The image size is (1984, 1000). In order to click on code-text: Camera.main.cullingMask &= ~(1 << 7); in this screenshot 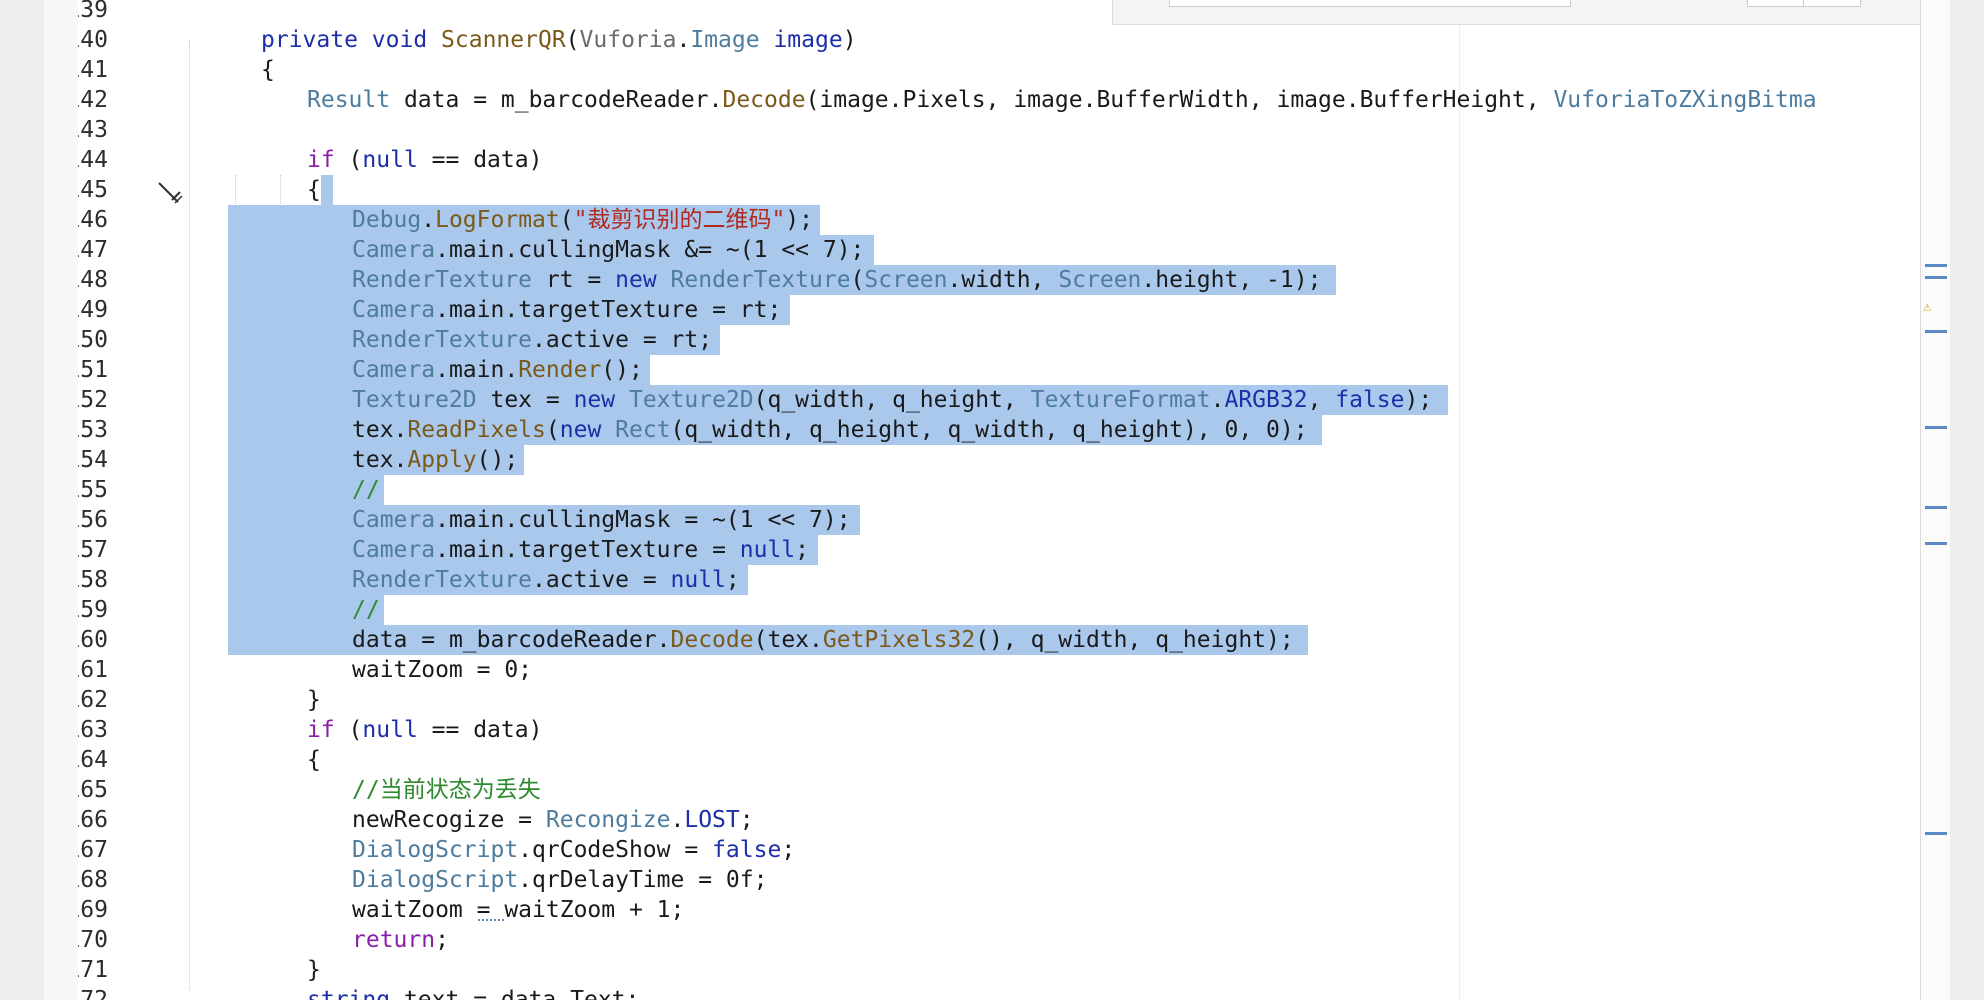, I will do `click(608, 250)`.